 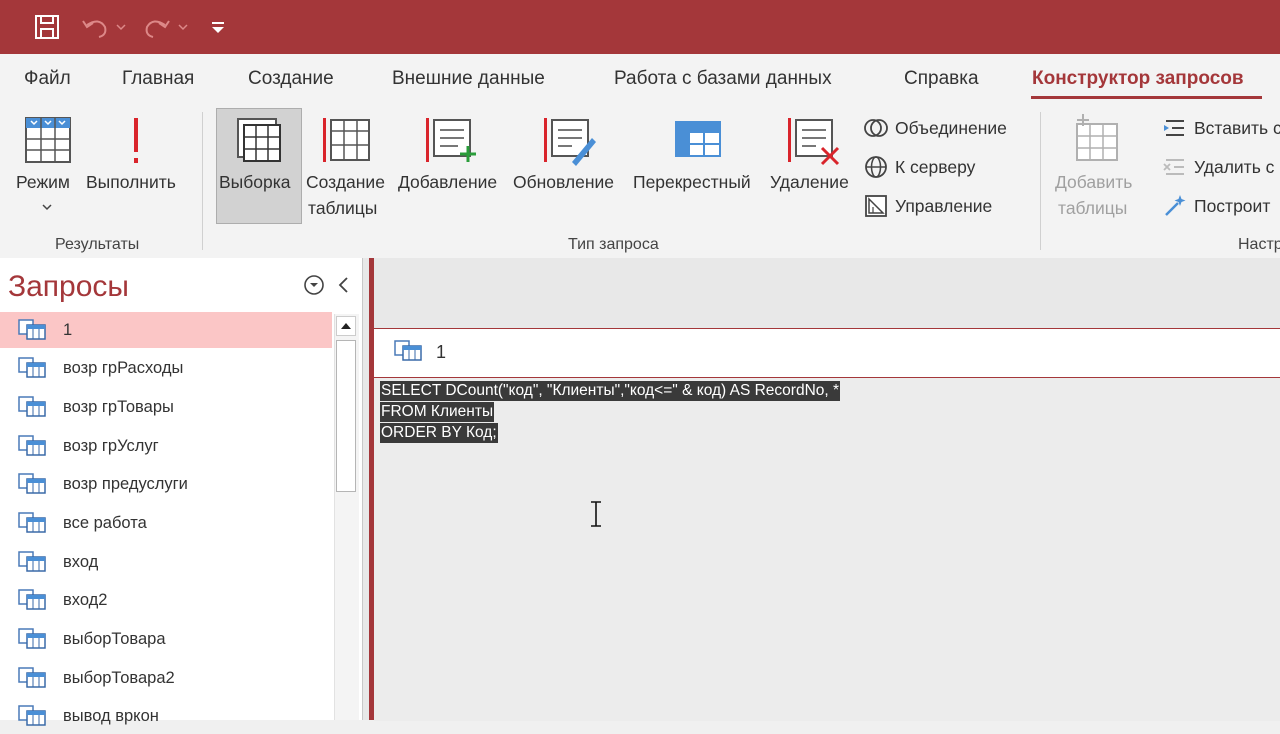 I want to click on nav-item-query: возр грУслуг, so click(x=166, y=446).